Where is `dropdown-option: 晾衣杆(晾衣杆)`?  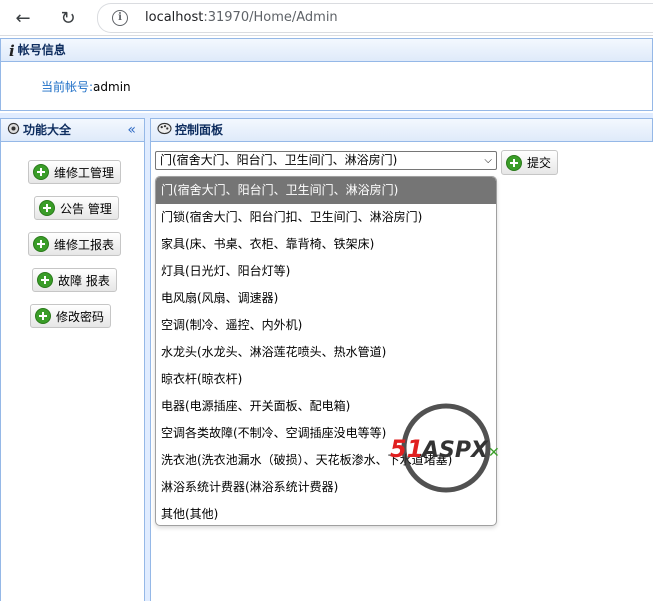
dropdown-option: 晾衣杆(晾衣杆) is located at coordinates (326, 379).